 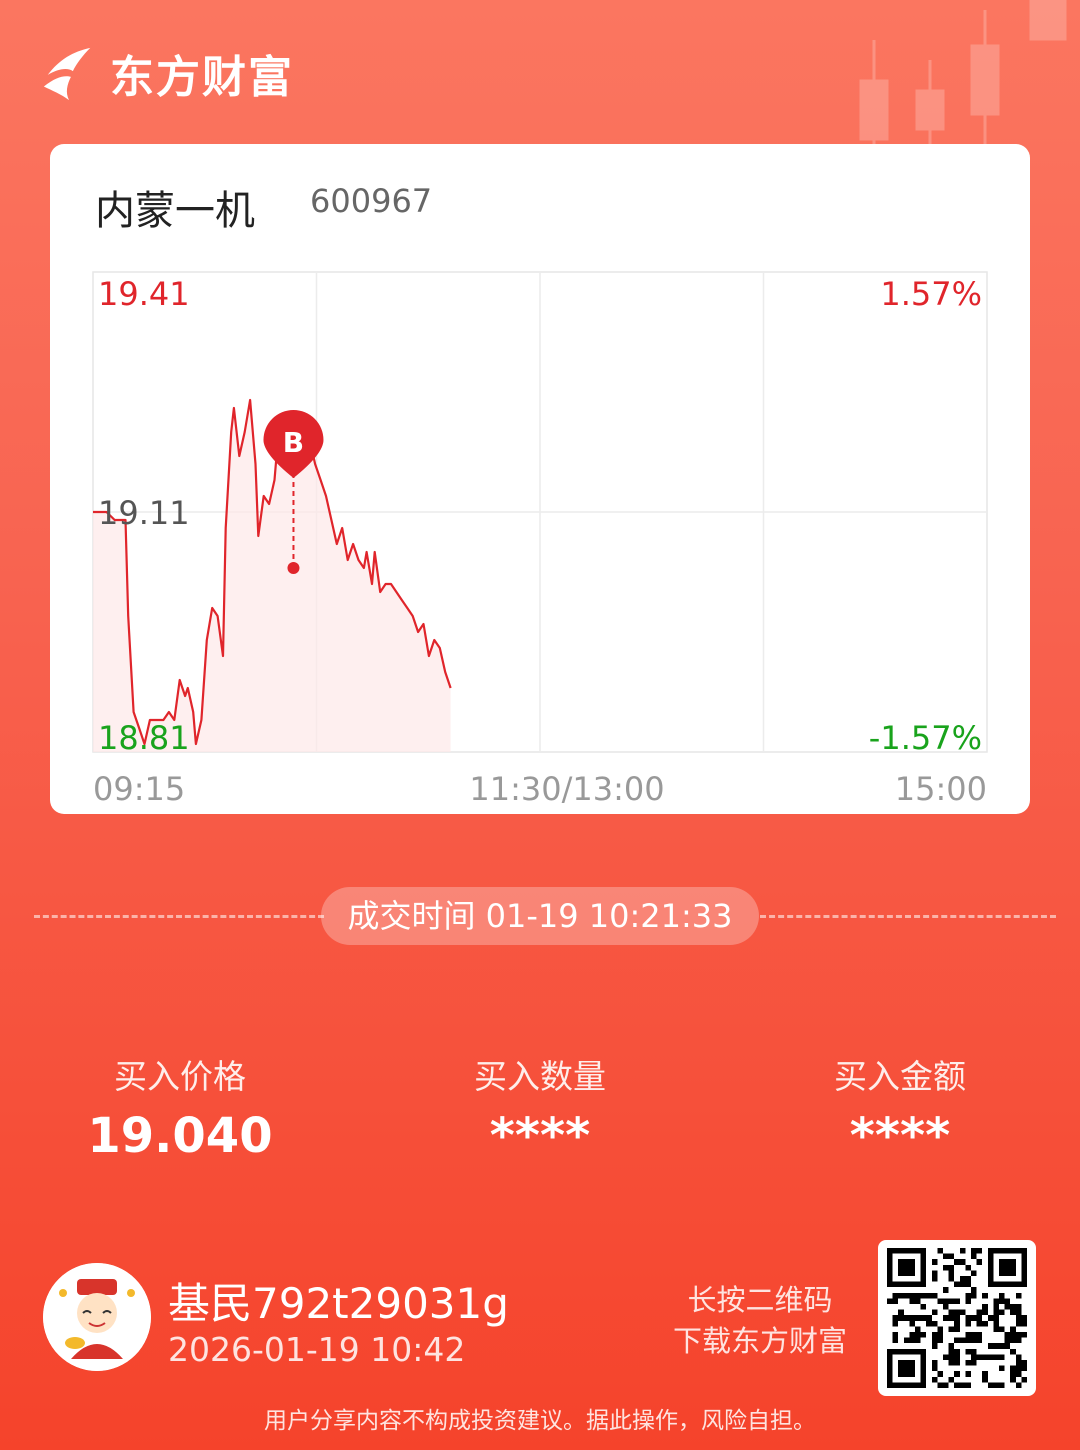 What do you see at coordinates (179, 916) in the screenshot?
I see `divider-left` at bounding box center [179, 916].